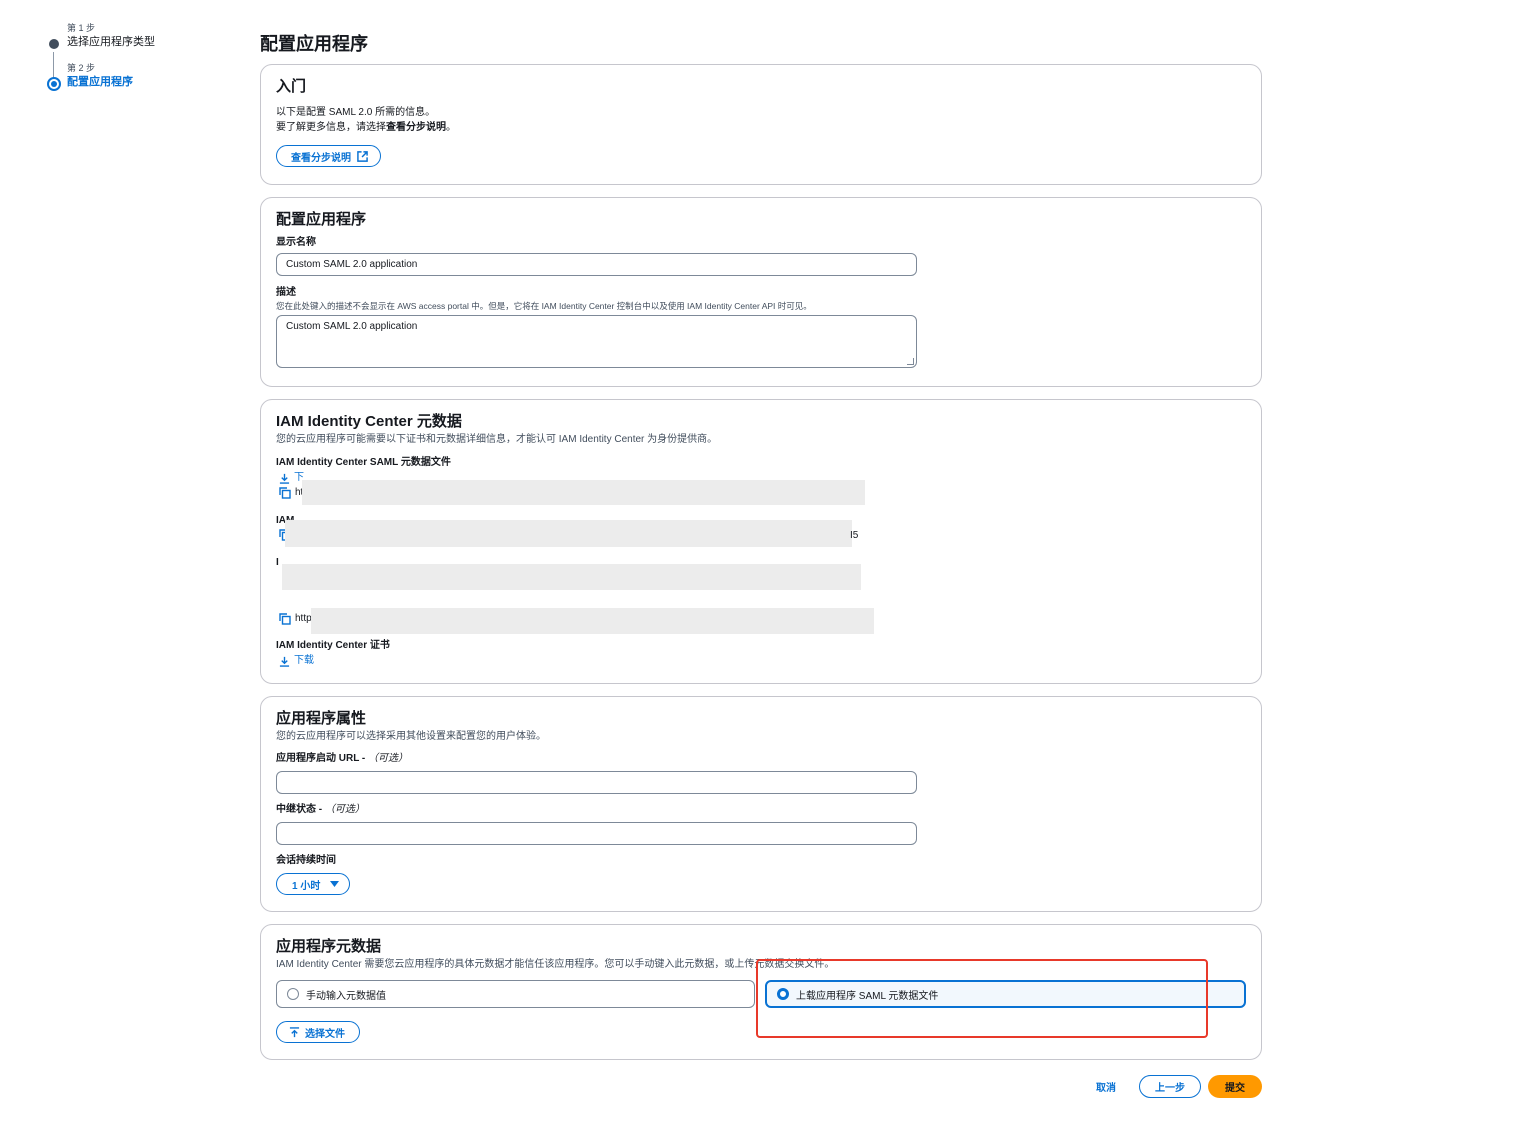 The width and height of the screenshot is (1534, 1125). Describe the element at coordinates (291, 478) in the screenshot. I see `download-metadata-link: 下` at that location.